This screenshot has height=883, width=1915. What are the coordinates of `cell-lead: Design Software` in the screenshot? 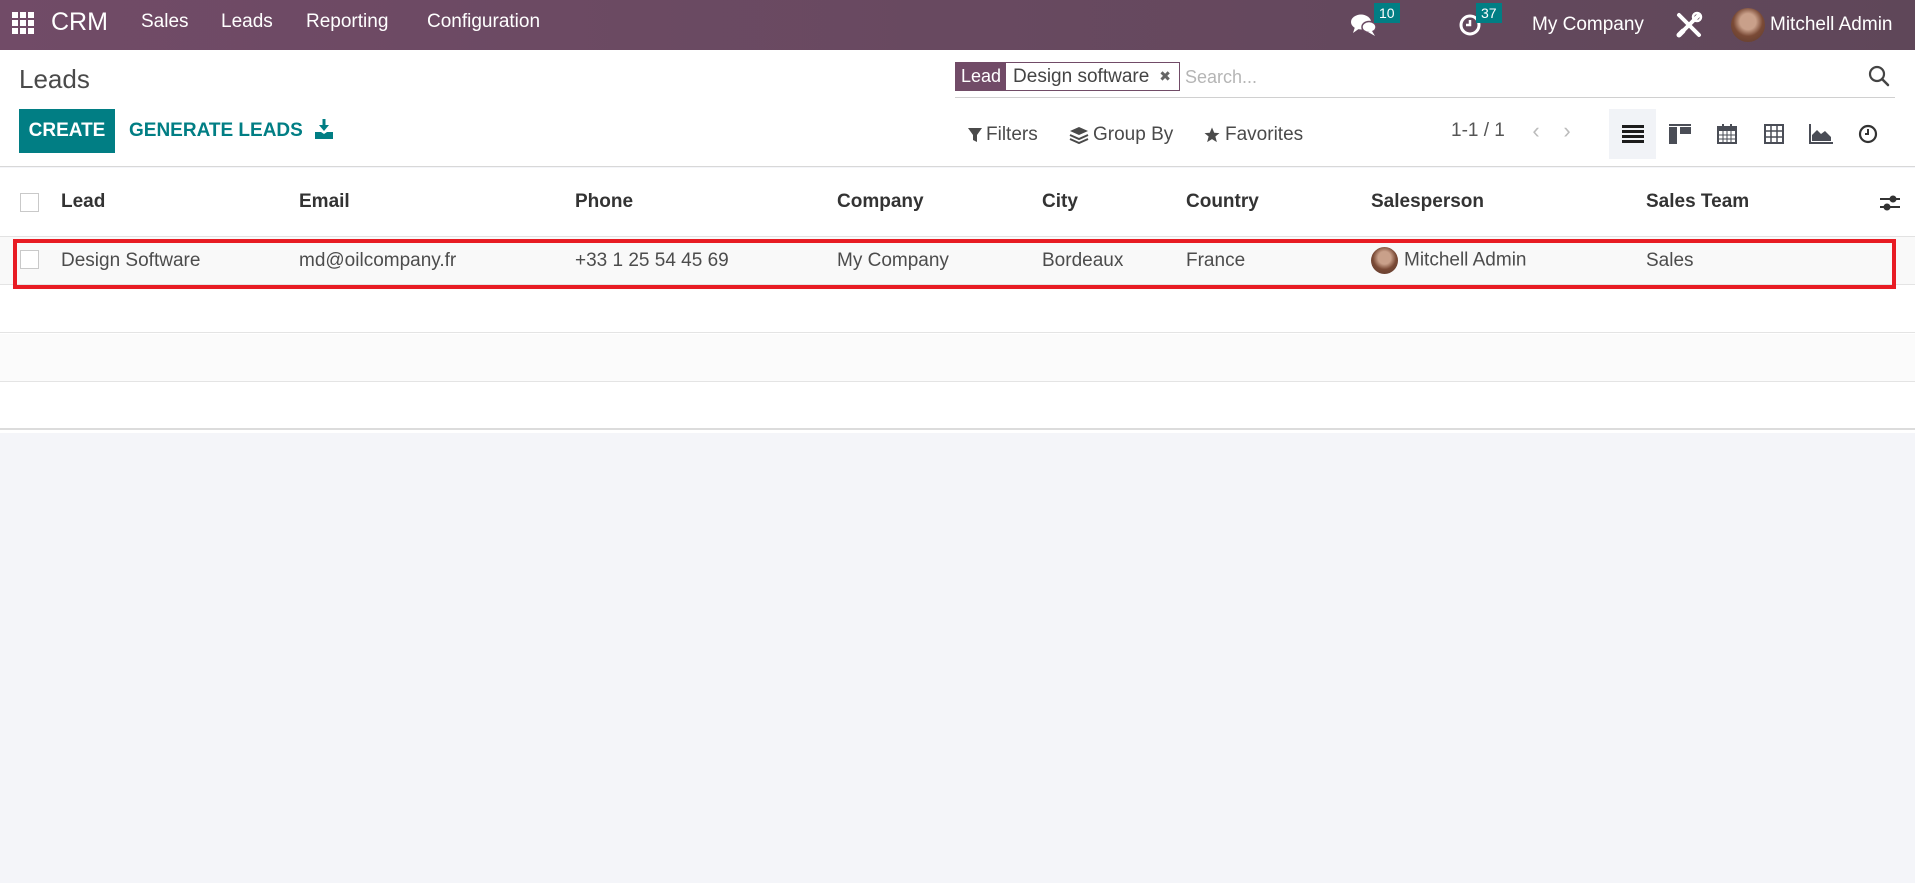 It's located at (131, 260).